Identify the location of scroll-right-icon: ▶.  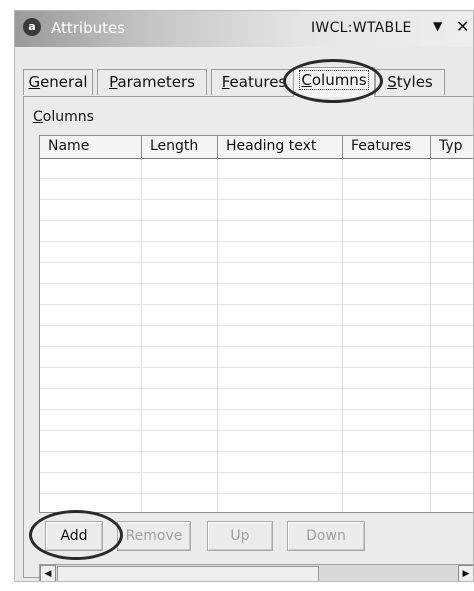
(465, 573).